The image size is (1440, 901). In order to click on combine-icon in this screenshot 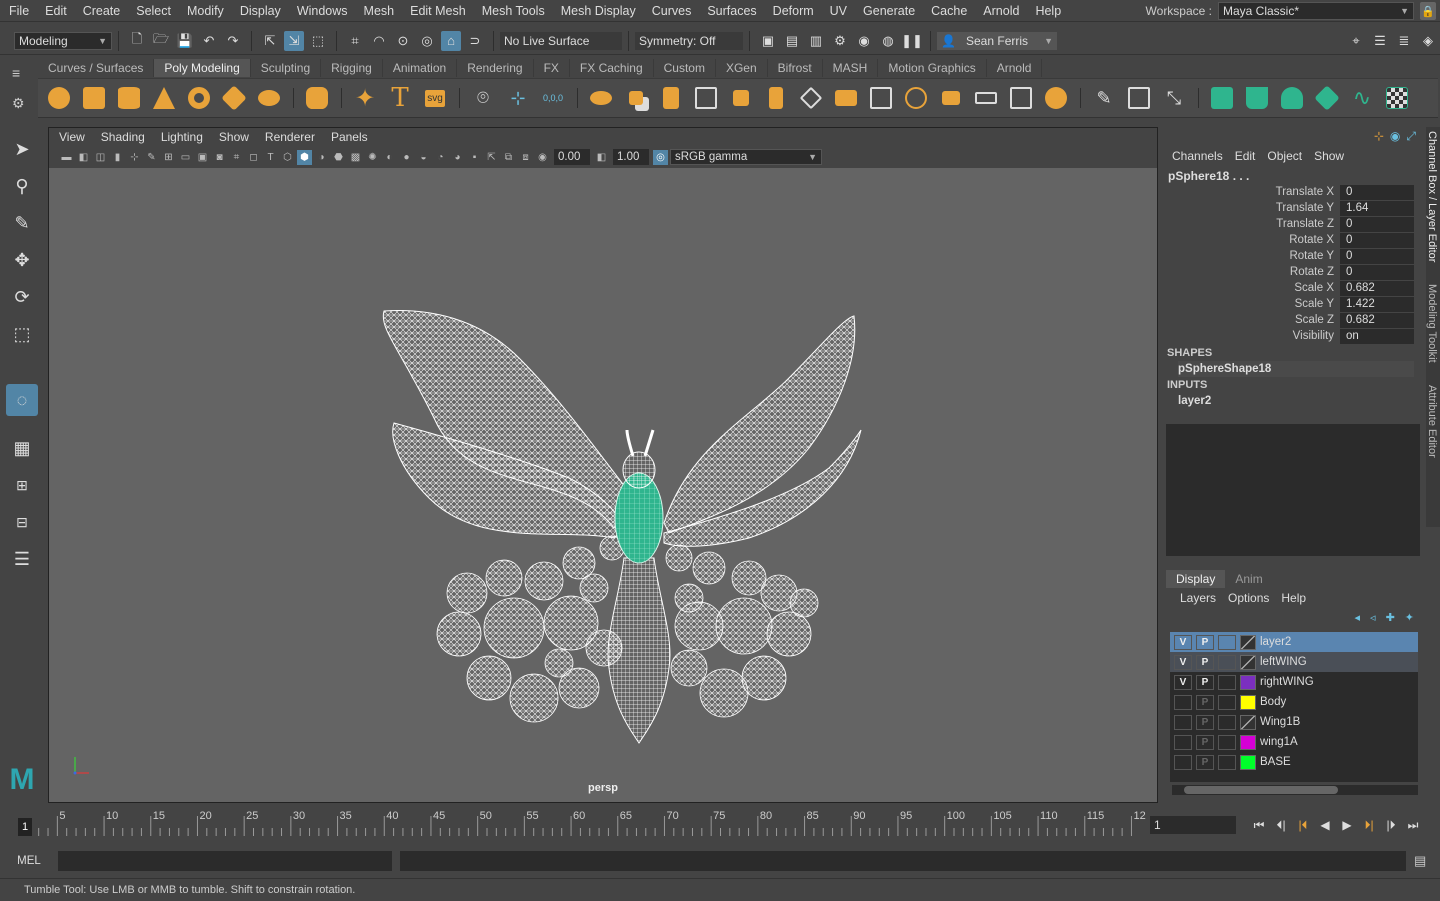, I will do `click(601, 98)`.